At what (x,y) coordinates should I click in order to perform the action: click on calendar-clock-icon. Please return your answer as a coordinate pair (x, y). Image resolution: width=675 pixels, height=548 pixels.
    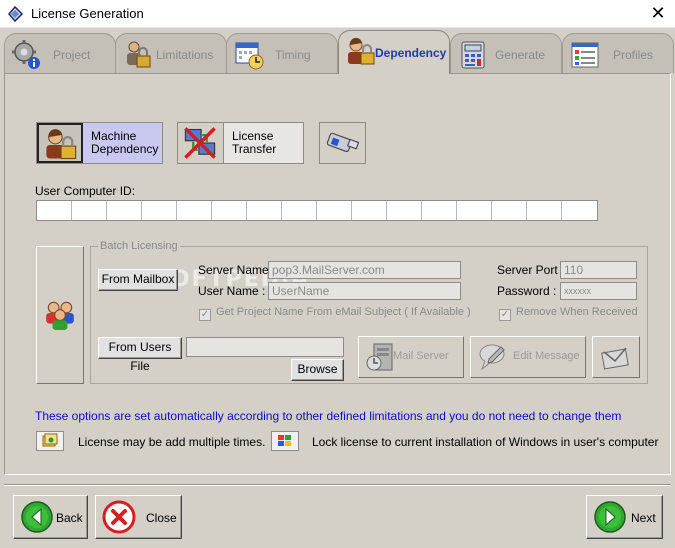
    Looking at the image, I should click on (249, 56).